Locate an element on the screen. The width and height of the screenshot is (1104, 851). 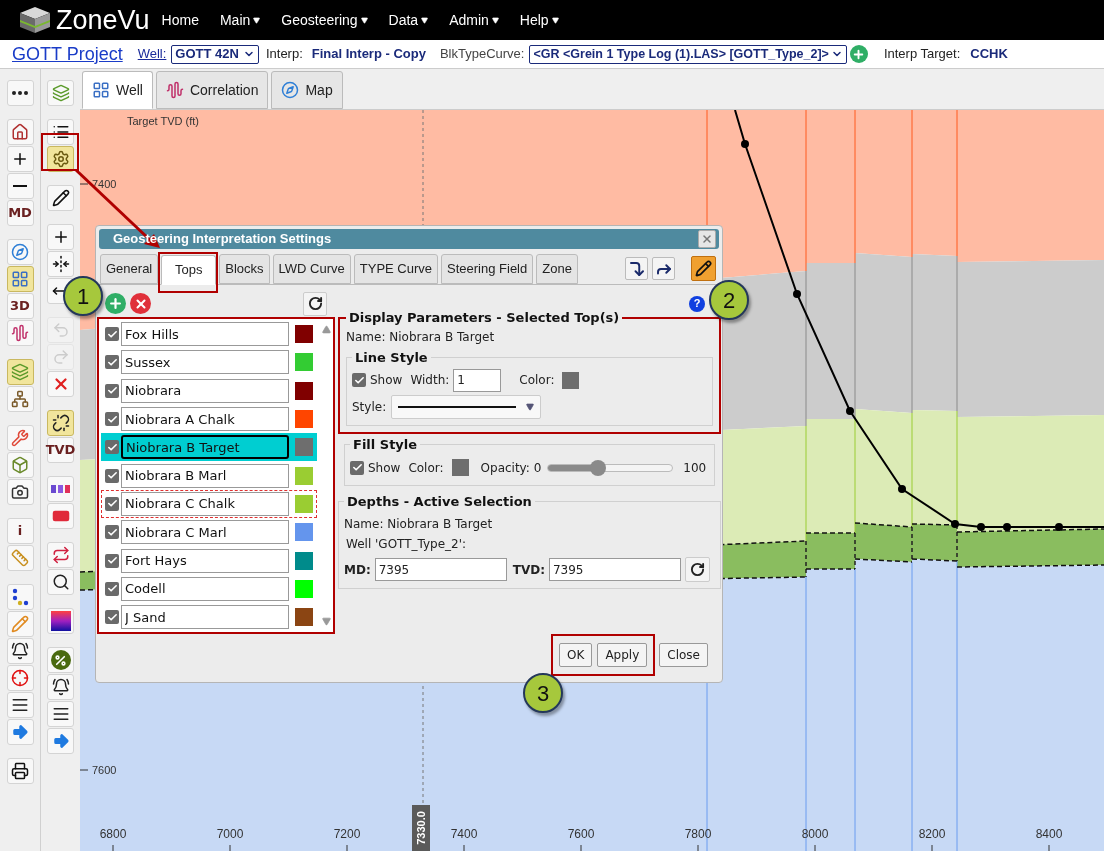
nav-menu-item: Home is located at coordinates (180, 20).